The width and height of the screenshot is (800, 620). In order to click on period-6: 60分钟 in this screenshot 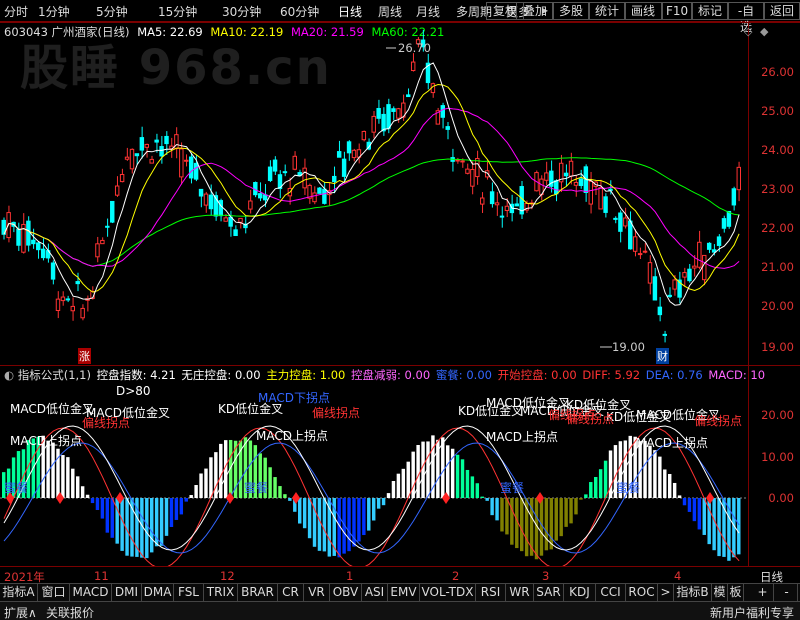, I will do `click(299, 11)`.